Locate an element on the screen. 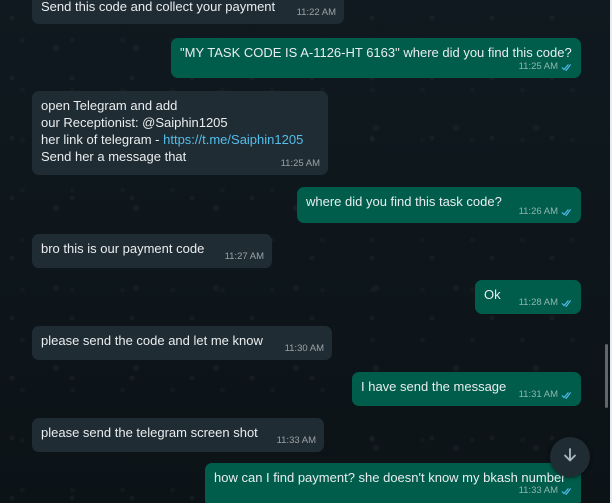 Image resolution: width=612 pixels, height=503 pixels. message-outgoing: Ok 11:28 AM is located at coordinates (528, 297).